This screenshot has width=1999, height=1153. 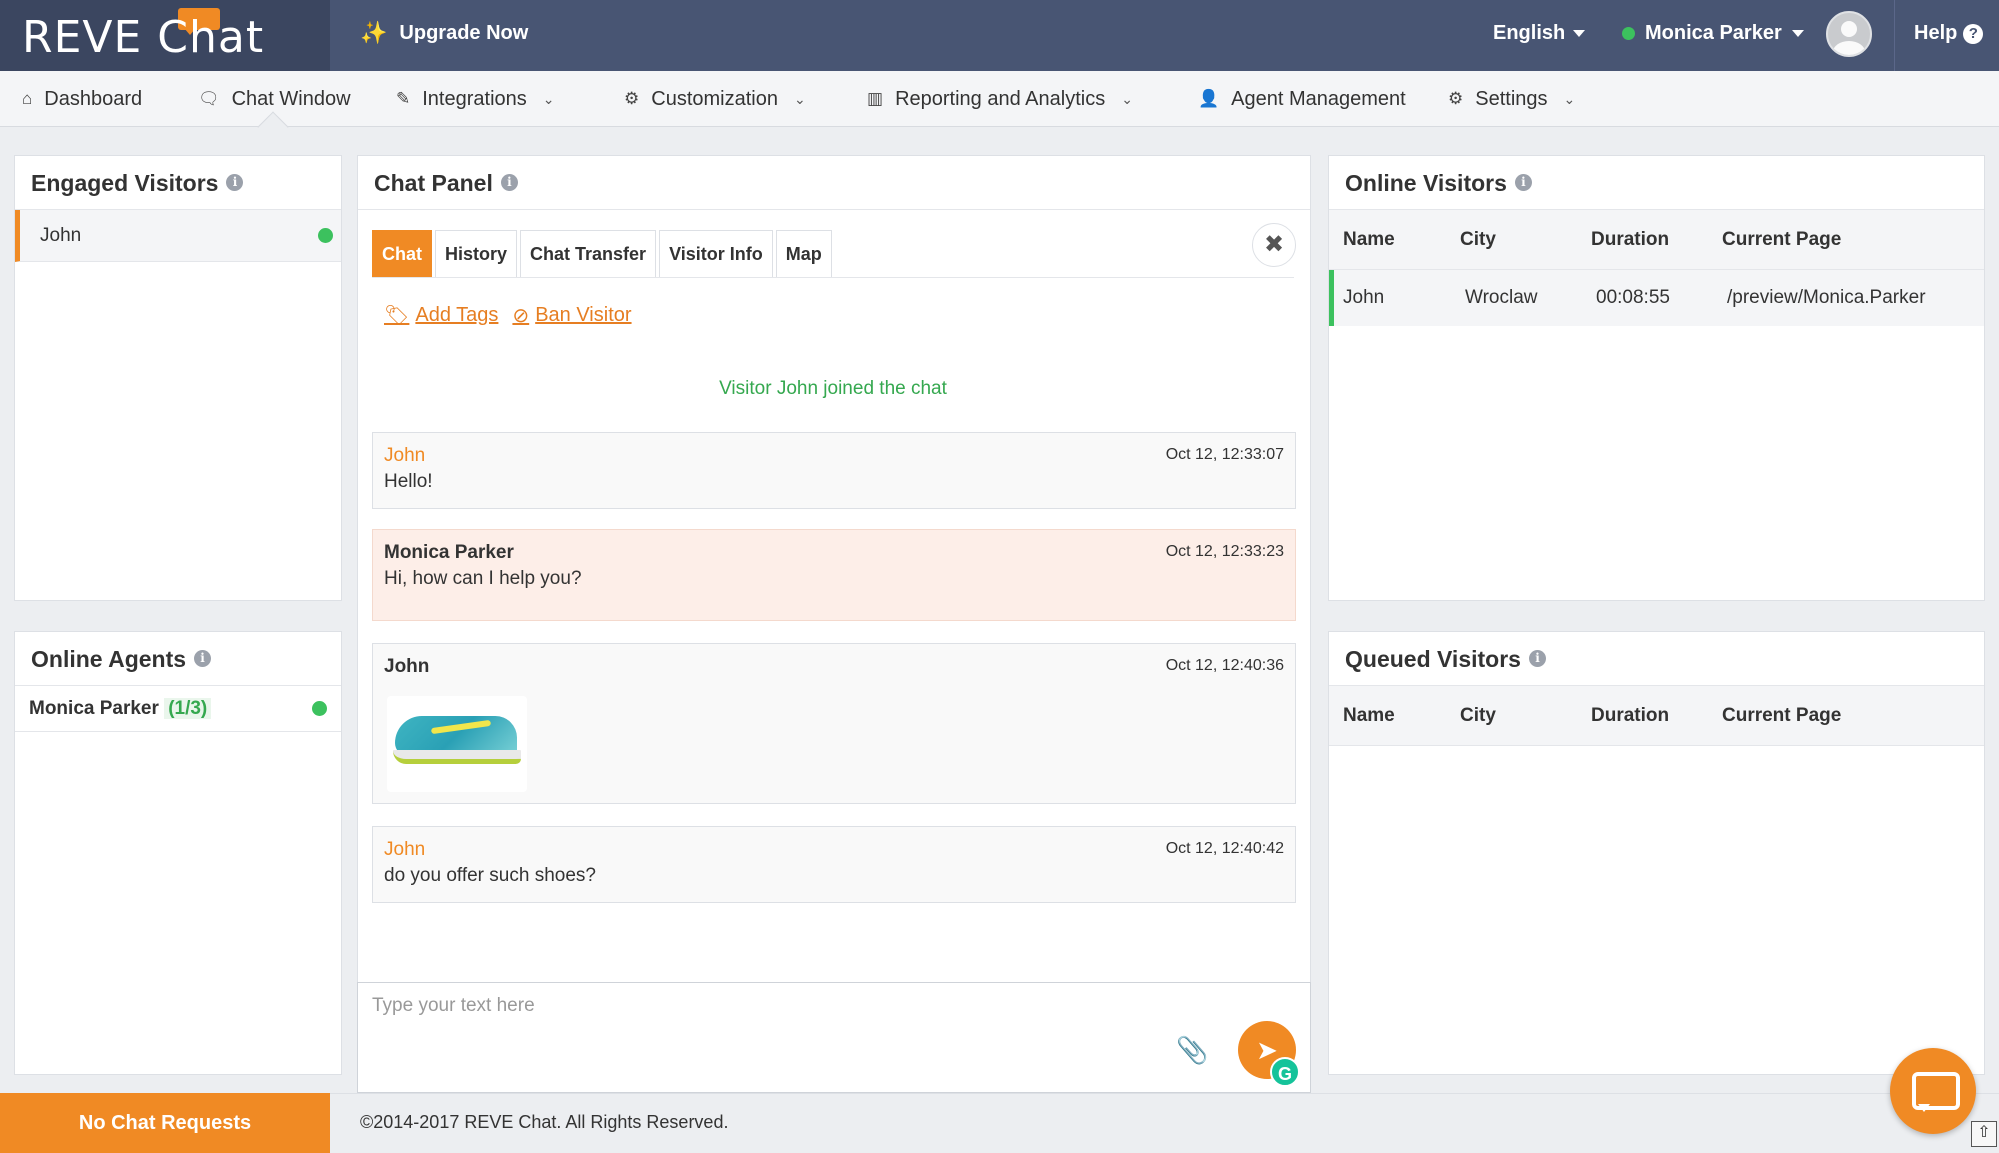 What do you see at coordinates (457, 315) in the screenshot?
I see `add-tags-label: Add Tags` at bounding box center [457, 315].